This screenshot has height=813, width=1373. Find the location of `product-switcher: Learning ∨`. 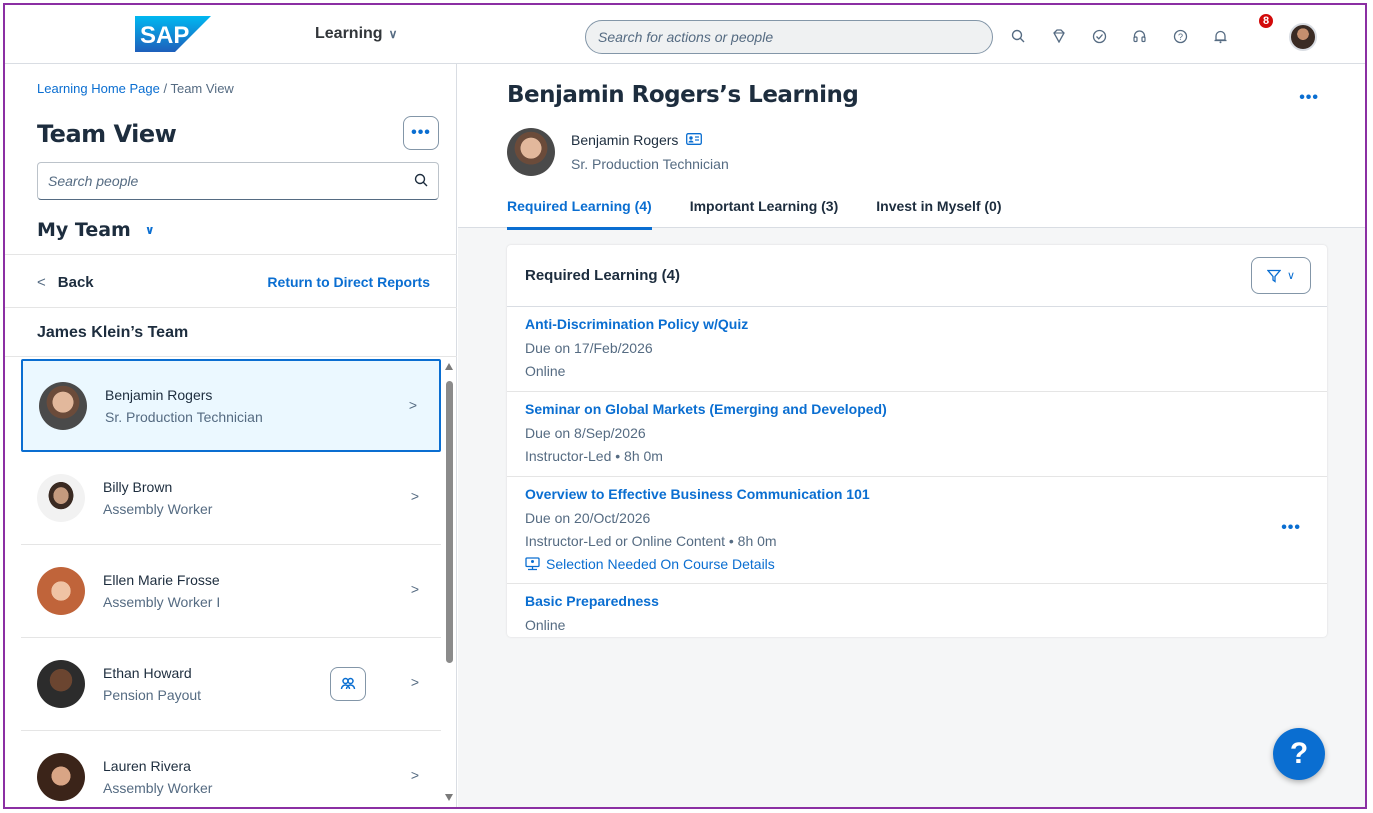

product-switcher: Learning ∨ is located at coordinates (356, 34).